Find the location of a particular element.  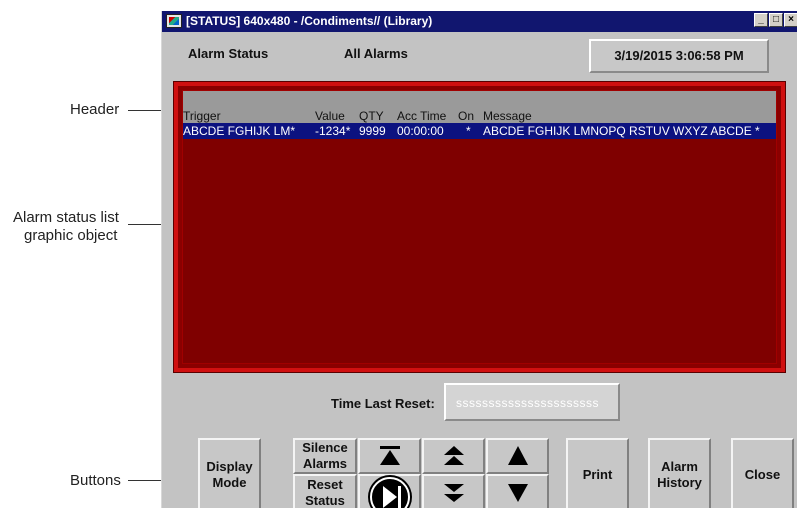

line-down-icon is located at coordinates (517, 493).